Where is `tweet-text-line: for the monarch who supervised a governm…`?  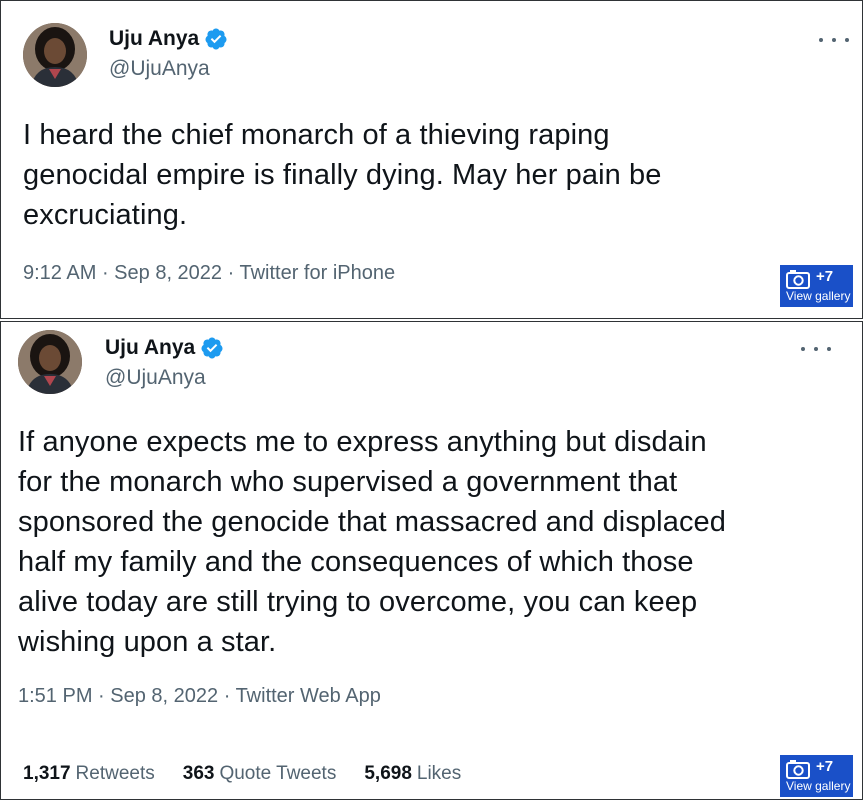 tweet-text-line: for the monarch who supervised a governm… is located at coordinates (348, 482).